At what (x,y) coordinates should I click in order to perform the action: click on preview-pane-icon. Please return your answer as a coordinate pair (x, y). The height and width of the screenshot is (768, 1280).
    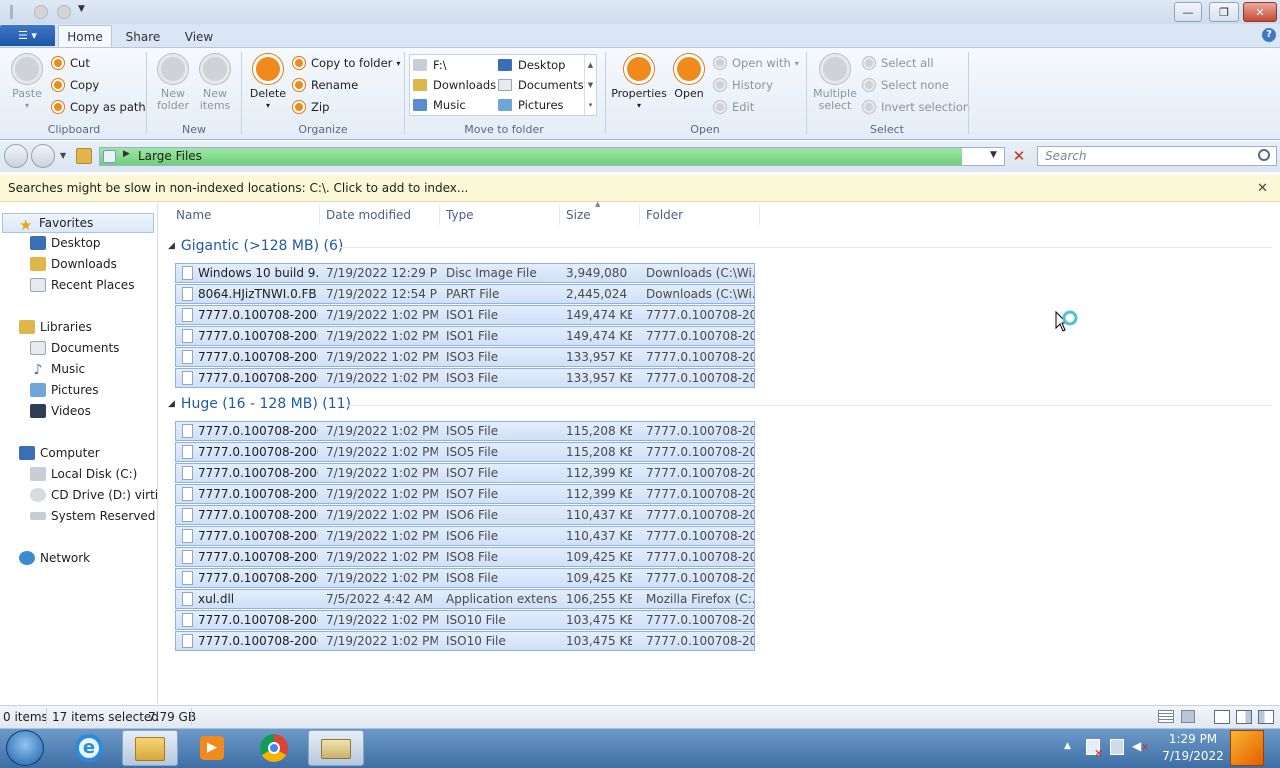
    Looking at the image, I should click on (1222, 717).